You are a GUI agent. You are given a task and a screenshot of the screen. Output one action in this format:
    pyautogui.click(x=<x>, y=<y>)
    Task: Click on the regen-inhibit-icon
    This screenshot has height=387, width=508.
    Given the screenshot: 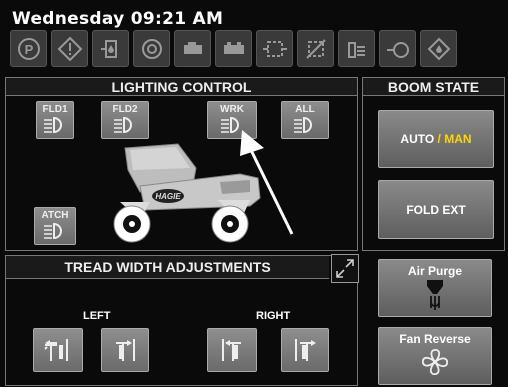 What is the action you would take?
    pyautogui.click(x=315, y=48)
    